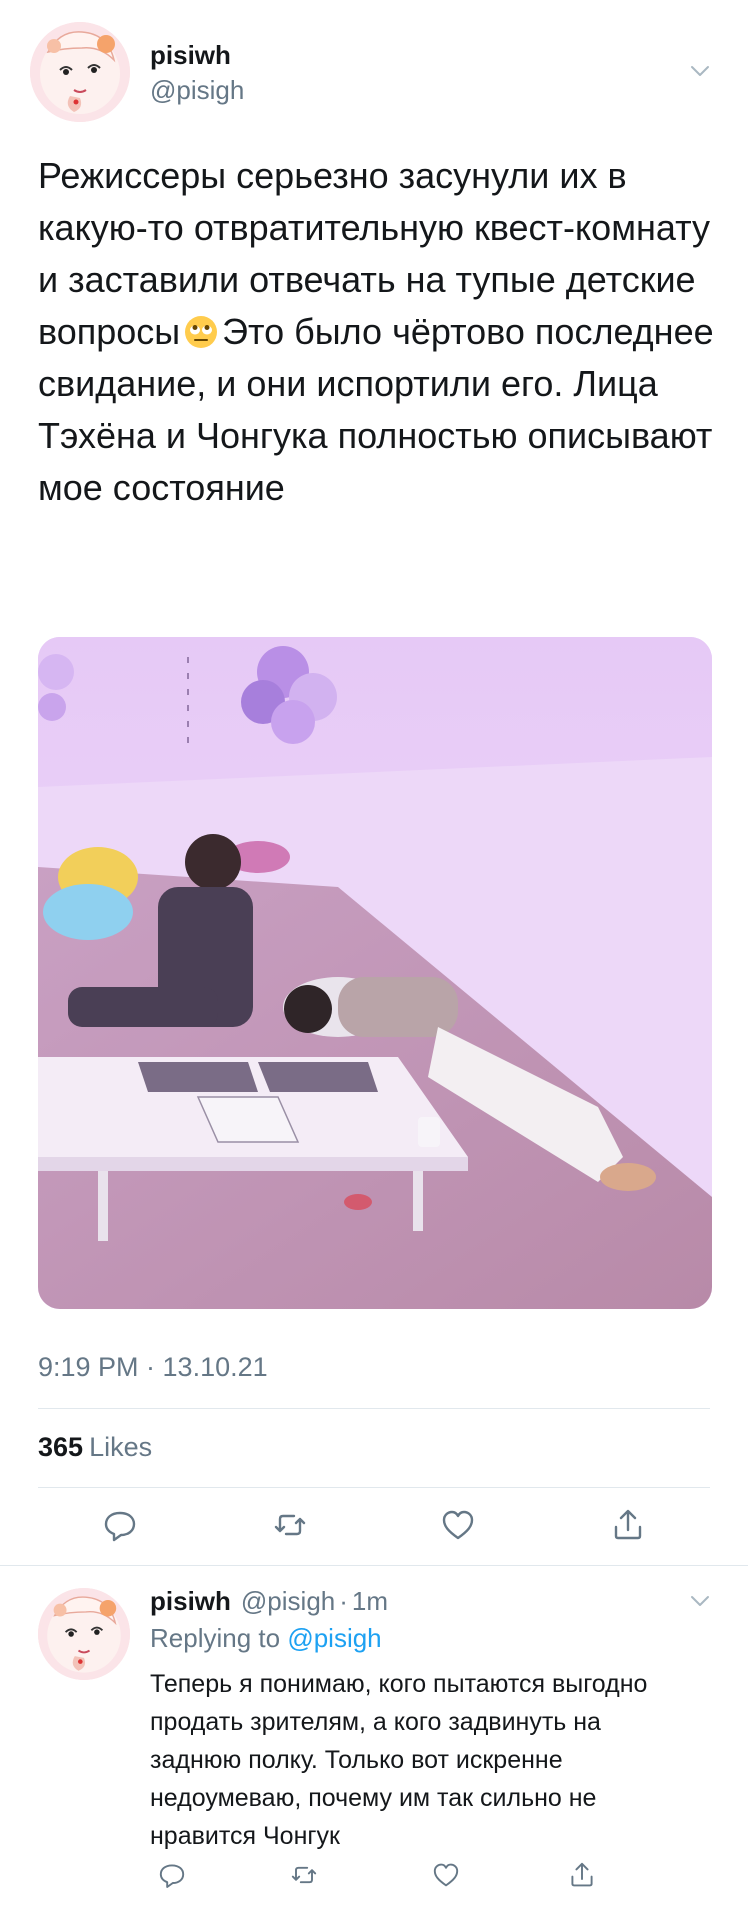  What do you see at coordinates (61, 1447) in the screenshot?
I see `likes-number: 365` at bounding box center [61, 1447].